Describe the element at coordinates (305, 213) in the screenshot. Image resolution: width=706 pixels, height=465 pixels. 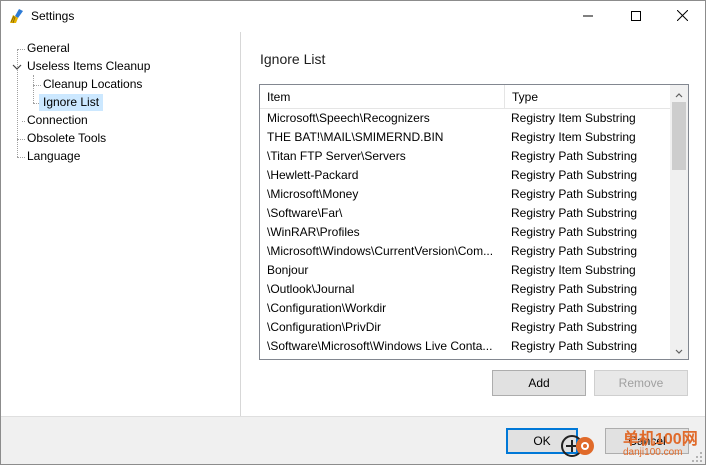
I see `cell-item: \Software\Far\` at that location.